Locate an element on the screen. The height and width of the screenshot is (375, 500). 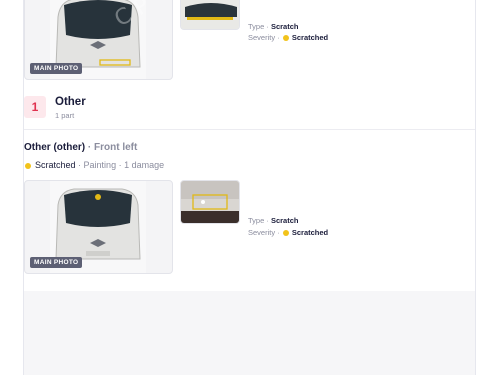
part-name: Other (other) is located at coordinates (55, 147).